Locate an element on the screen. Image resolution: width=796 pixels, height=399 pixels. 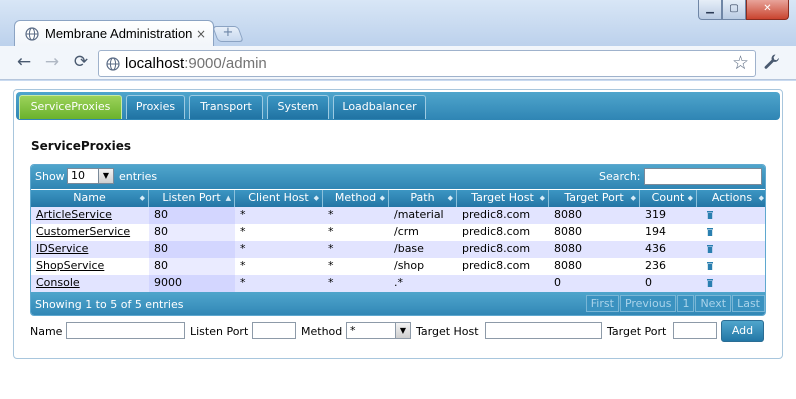
column-header-label: Path is located at coordinates (422, 197).